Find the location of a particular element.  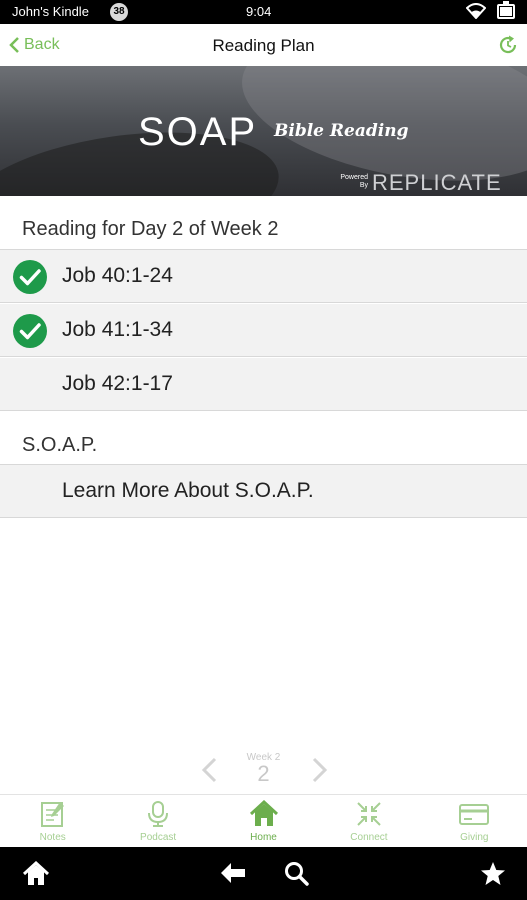

arrow-left-icon is located at coordinates (233, 873).